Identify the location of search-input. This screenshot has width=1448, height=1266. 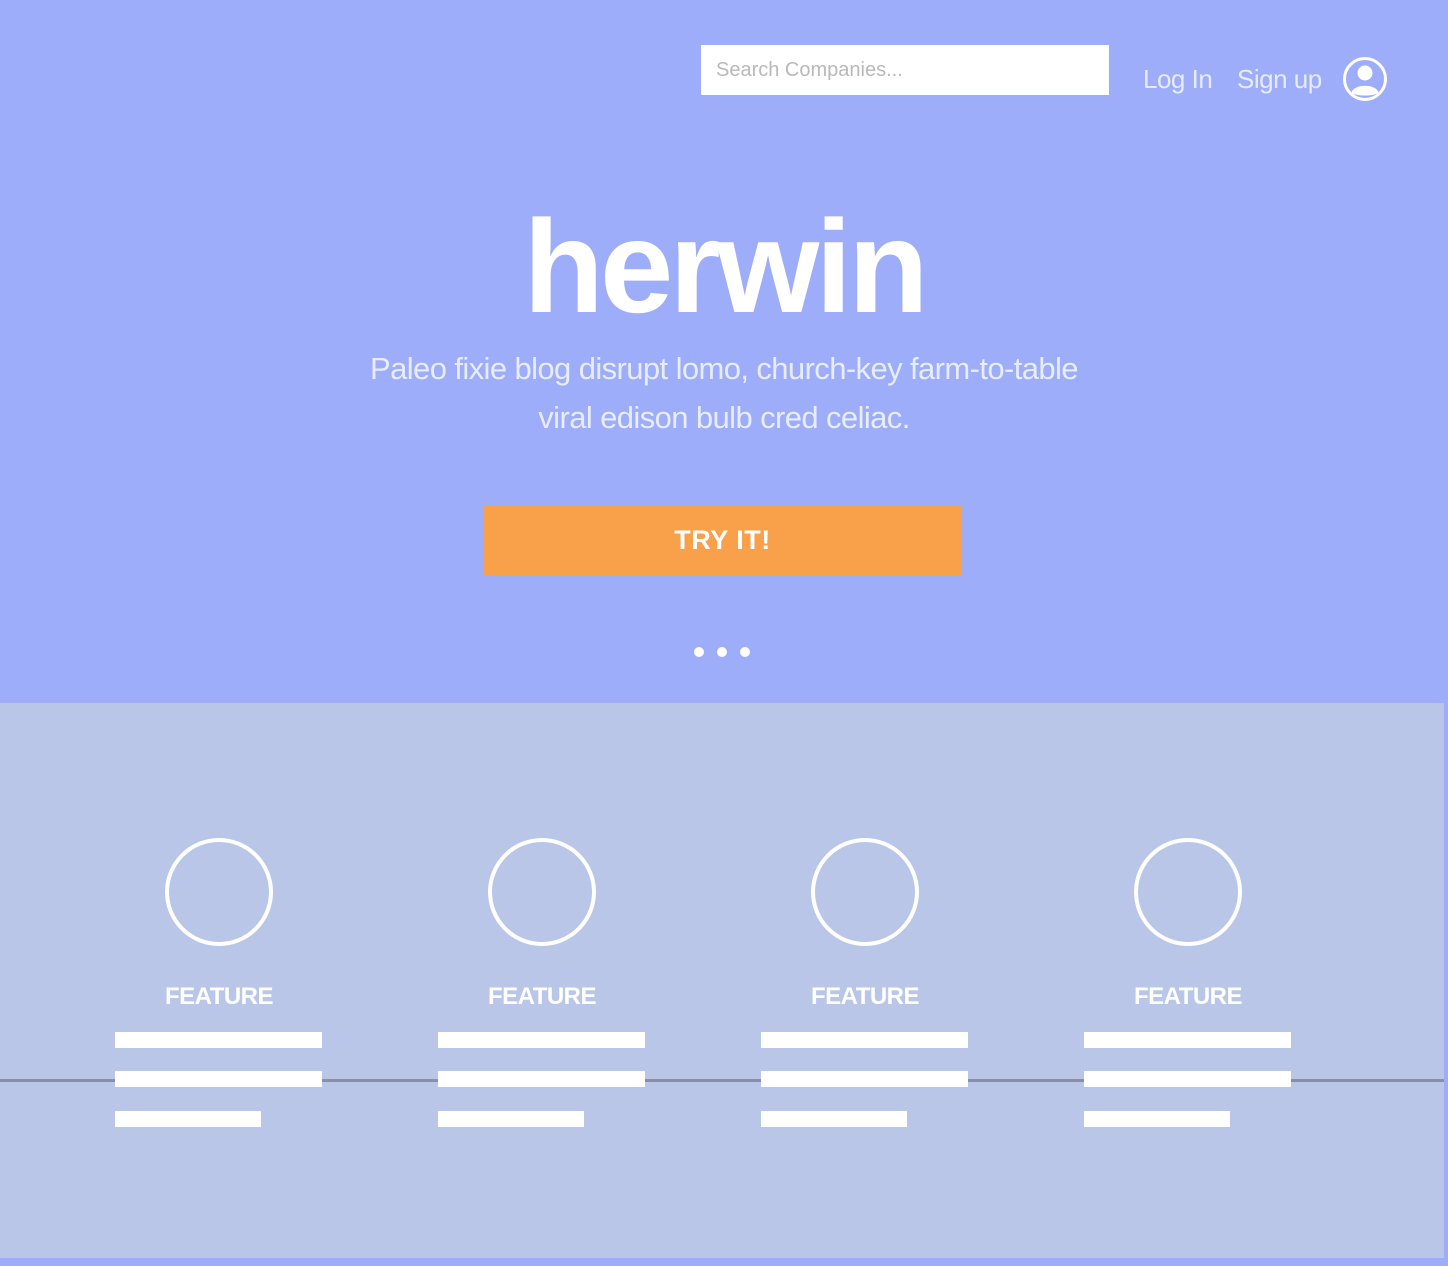
(905, 70).